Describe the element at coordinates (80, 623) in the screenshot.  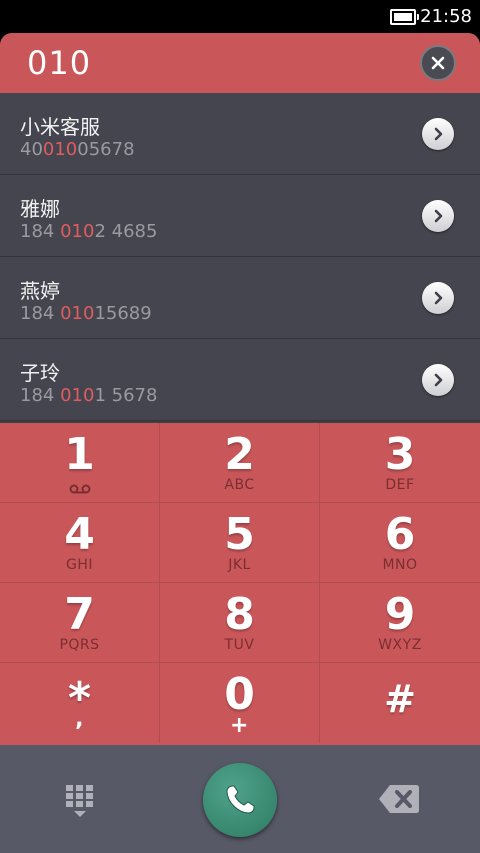
I see `key-7: 7 PQRS` at that location.